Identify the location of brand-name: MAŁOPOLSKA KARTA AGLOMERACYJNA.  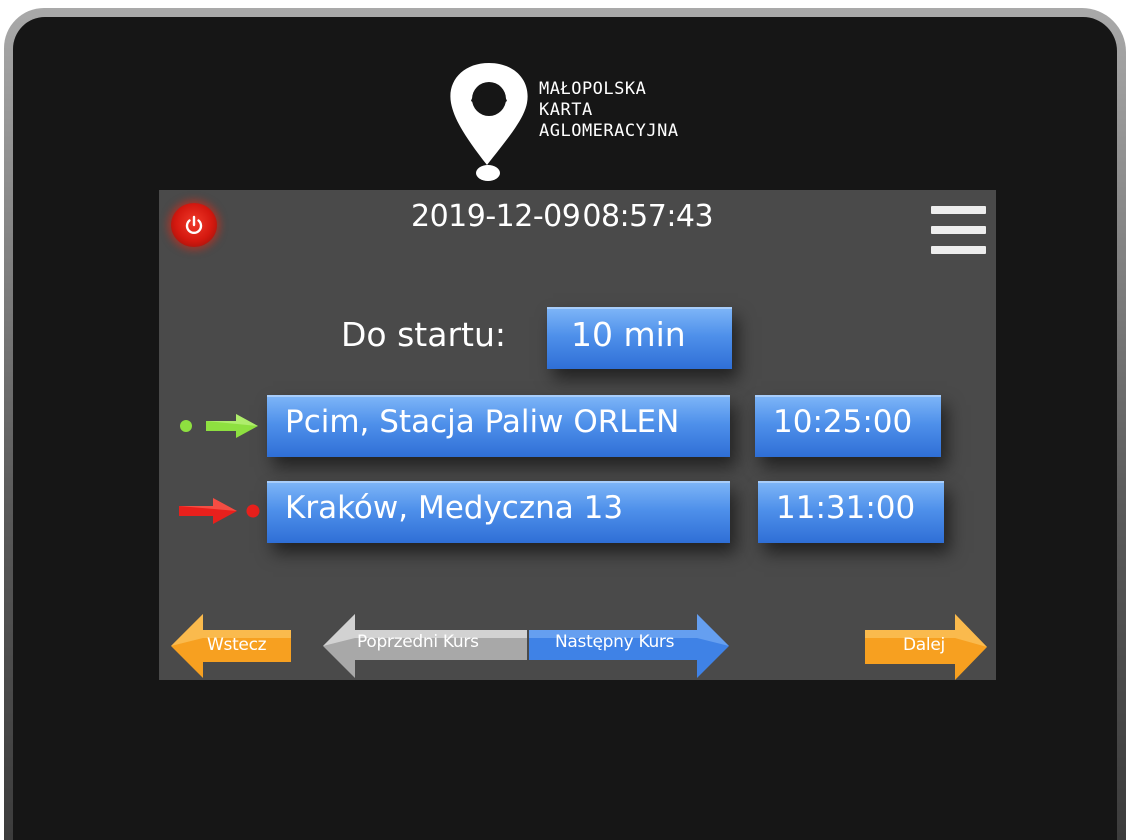
(609, 110).